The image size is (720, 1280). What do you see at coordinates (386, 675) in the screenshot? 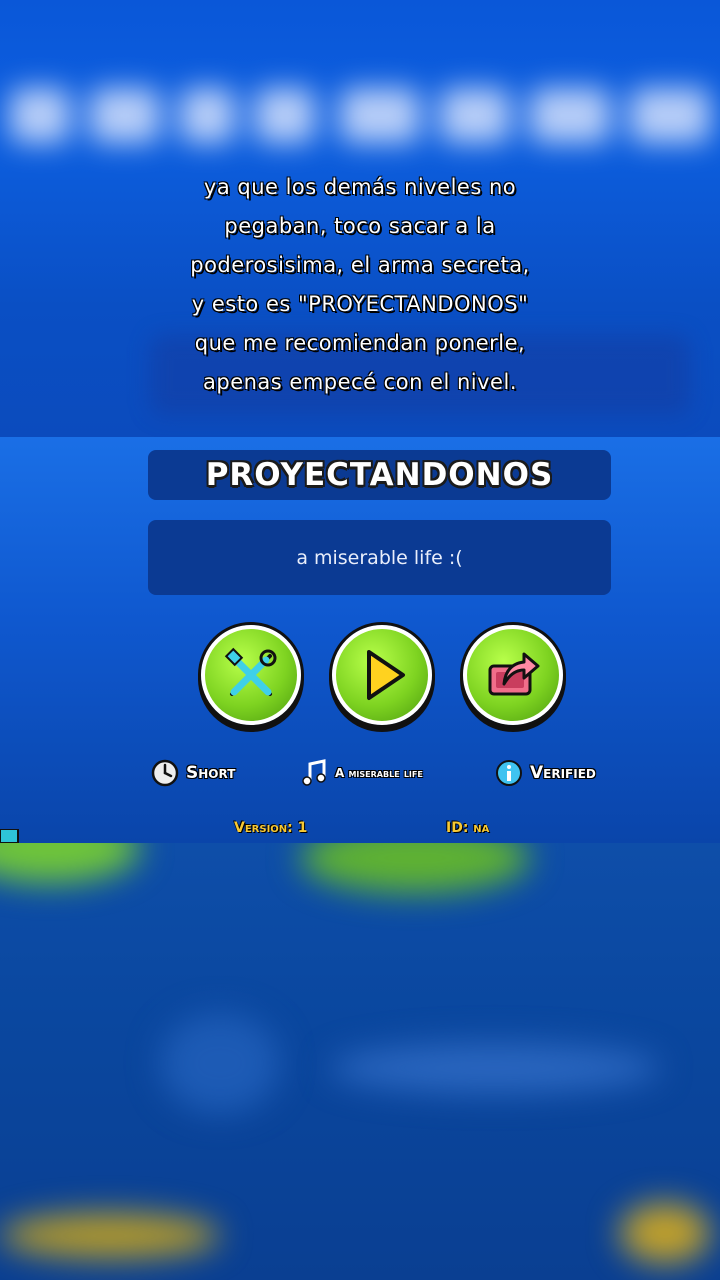
I see `play-icon` at bounding box center [386, 675].